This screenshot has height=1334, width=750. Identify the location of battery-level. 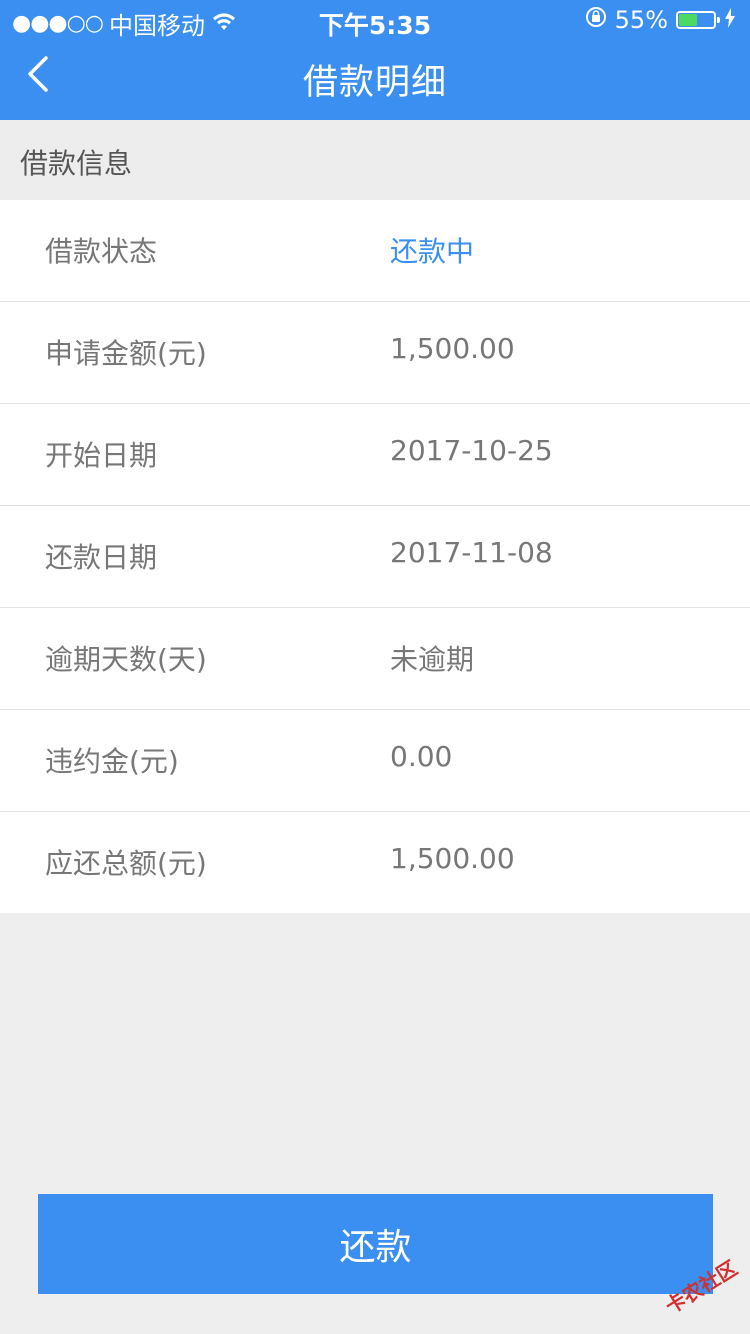
(688, 20).